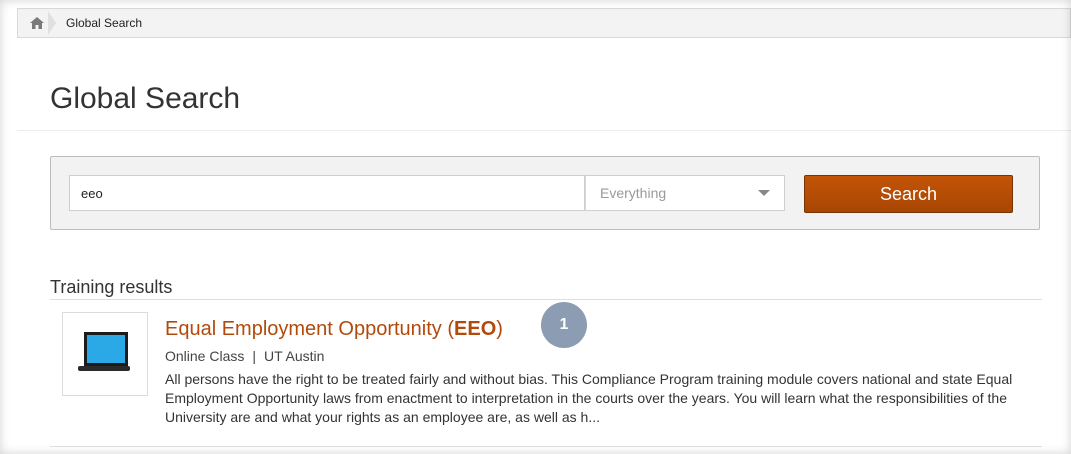  I want to click on home-icon, so click(37, 23).